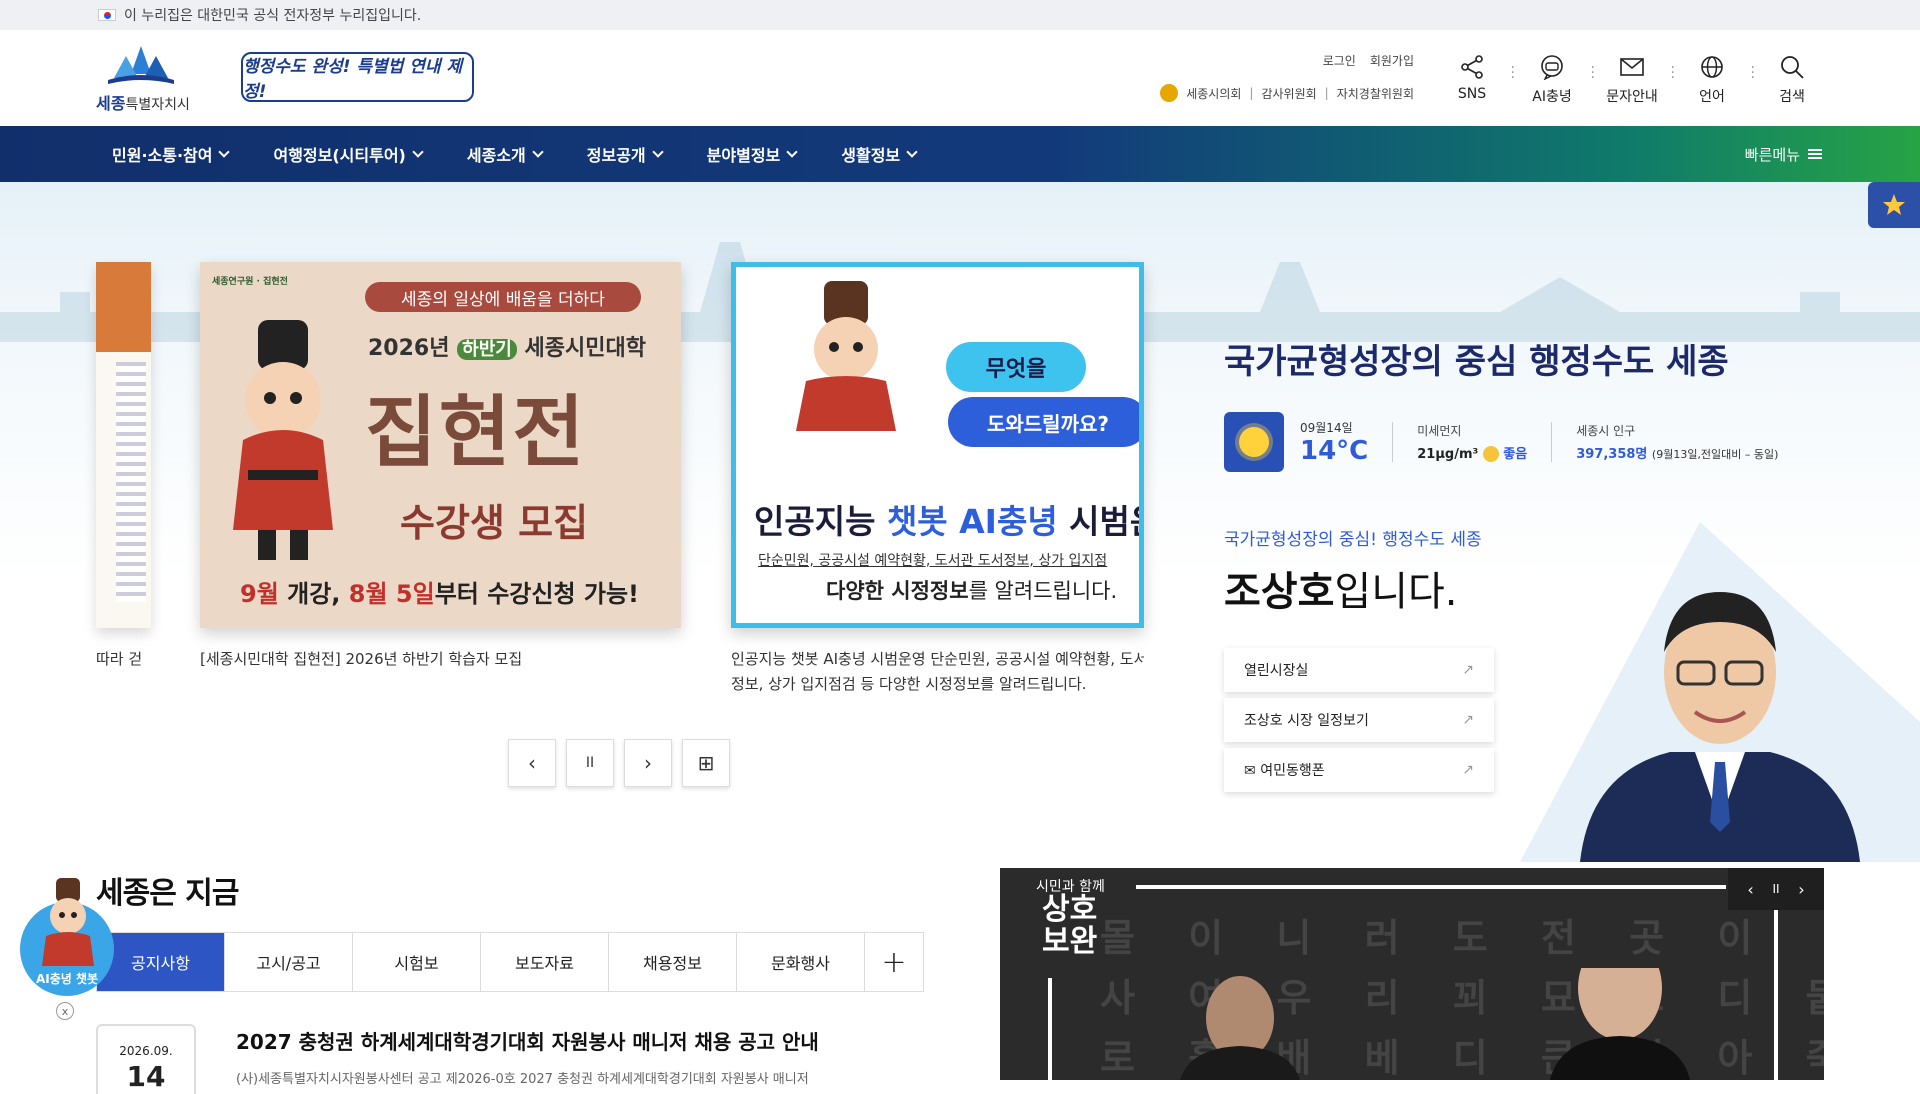 Image resolution: width=1920 pixels, height=1094 pixels. I want to click on tab-public-notice: 고시/공고, so click(289, 962).